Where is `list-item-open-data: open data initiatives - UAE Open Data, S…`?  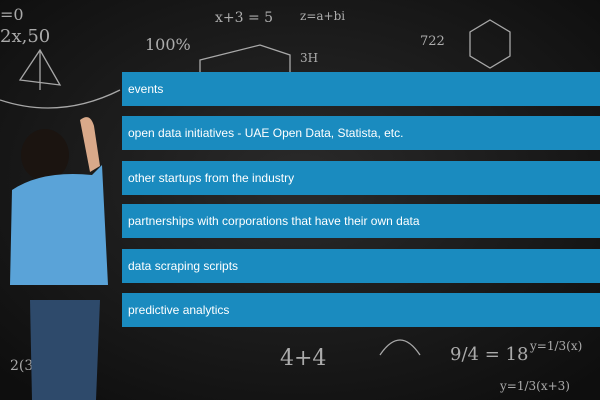
list-item-open-data: open data initiatives - UAE Open Data, S… is located at coordinates (361, 133).